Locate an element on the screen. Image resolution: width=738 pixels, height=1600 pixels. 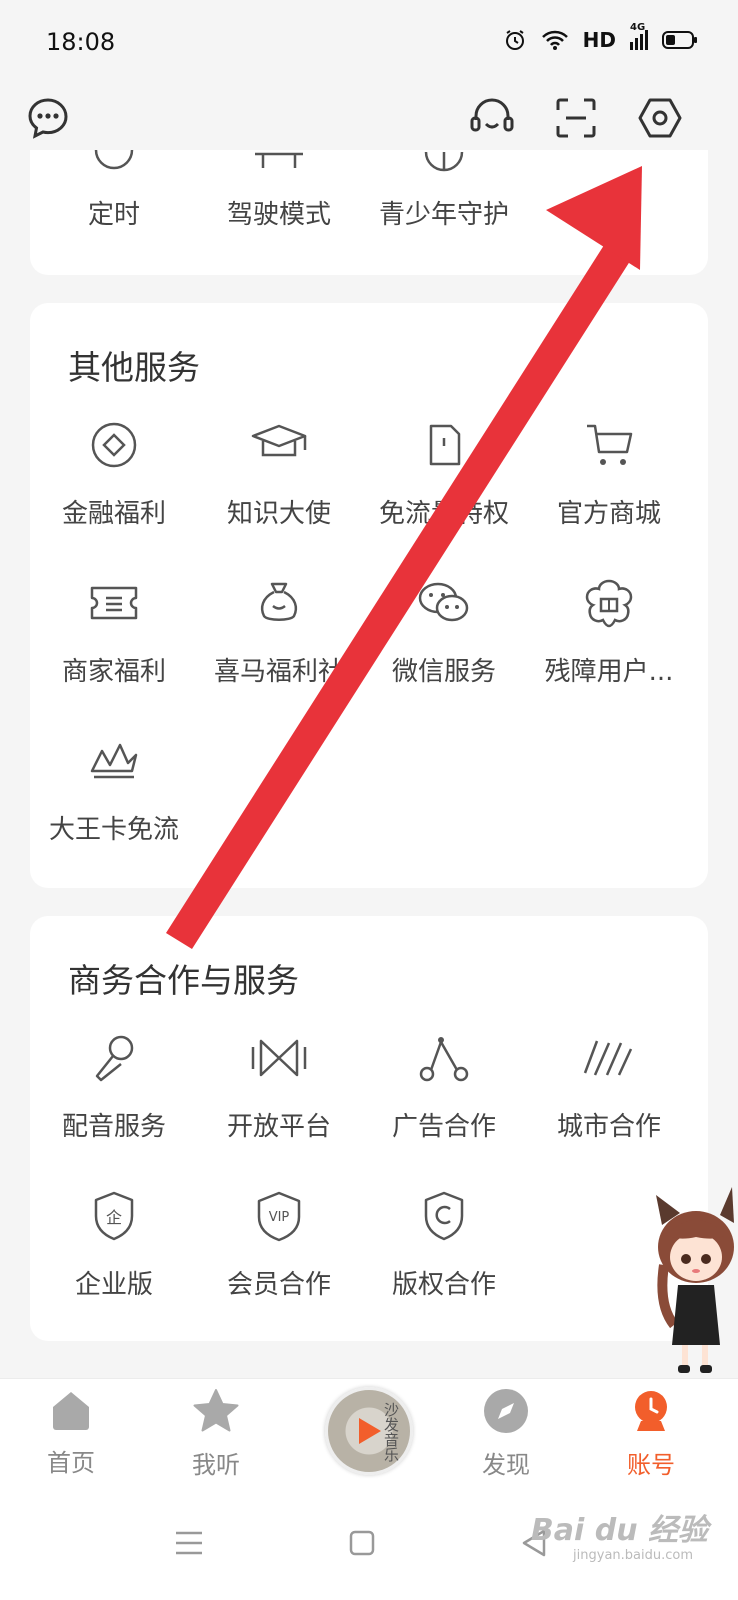
disc-text: 沙发音乐 is located at coordinates (391, 1432).